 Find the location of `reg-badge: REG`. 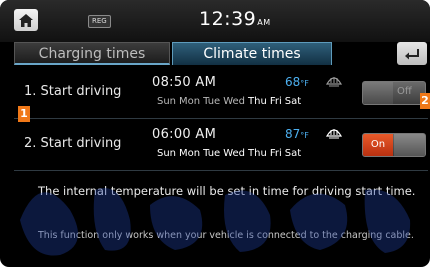

reg-badge: REG is located at coordinates (99, 21).